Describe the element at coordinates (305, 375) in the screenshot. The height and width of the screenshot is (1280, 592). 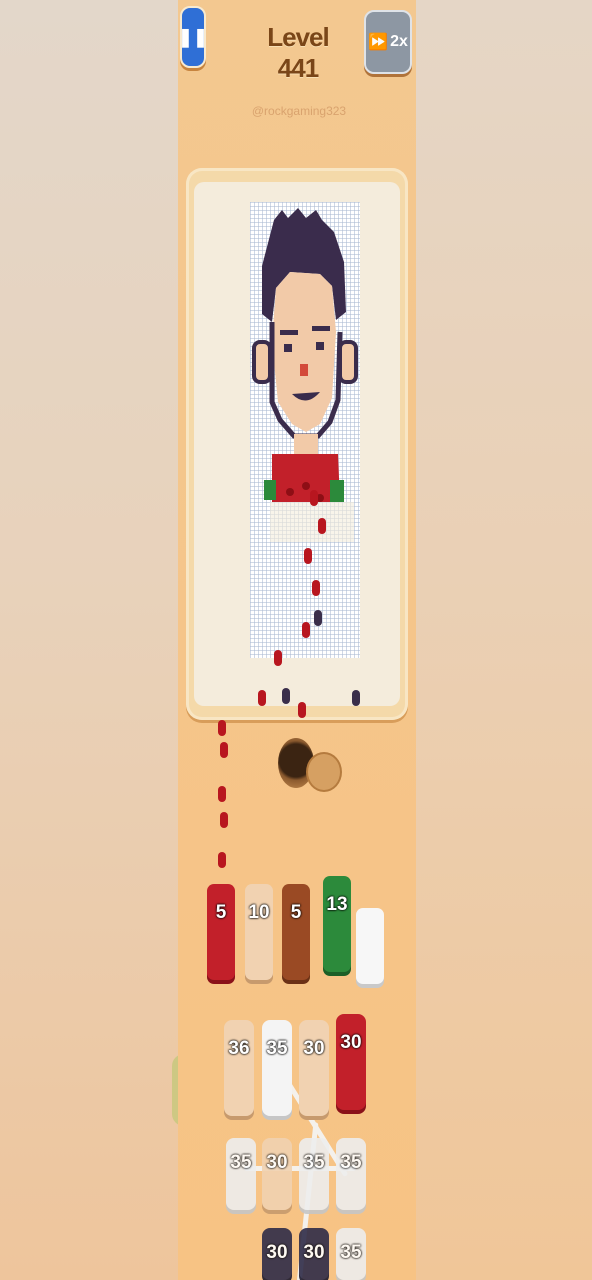
I see `pixel-art-portrait` at that location.